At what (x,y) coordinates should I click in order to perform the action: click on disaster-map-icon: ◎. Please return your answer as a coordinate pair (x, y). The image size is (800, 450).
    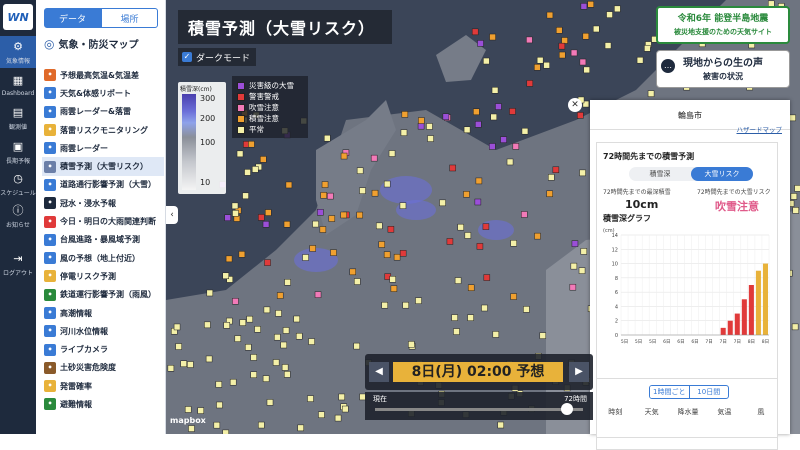
    Looking at the image, I should click on (49, 43).